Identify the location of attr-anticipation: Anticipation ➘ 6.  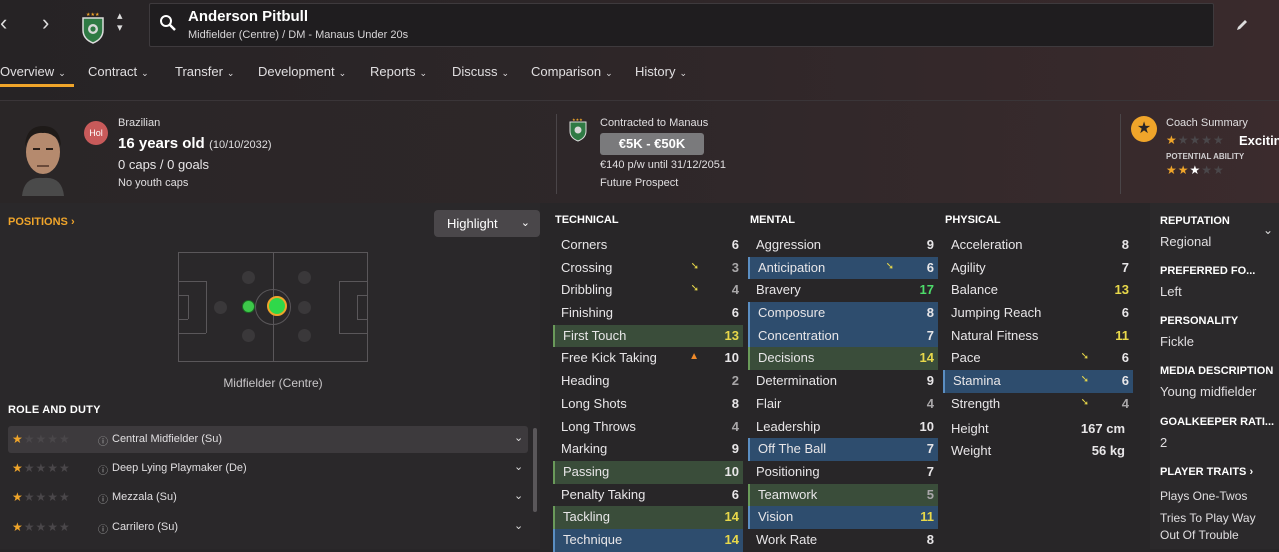
(843, 268).